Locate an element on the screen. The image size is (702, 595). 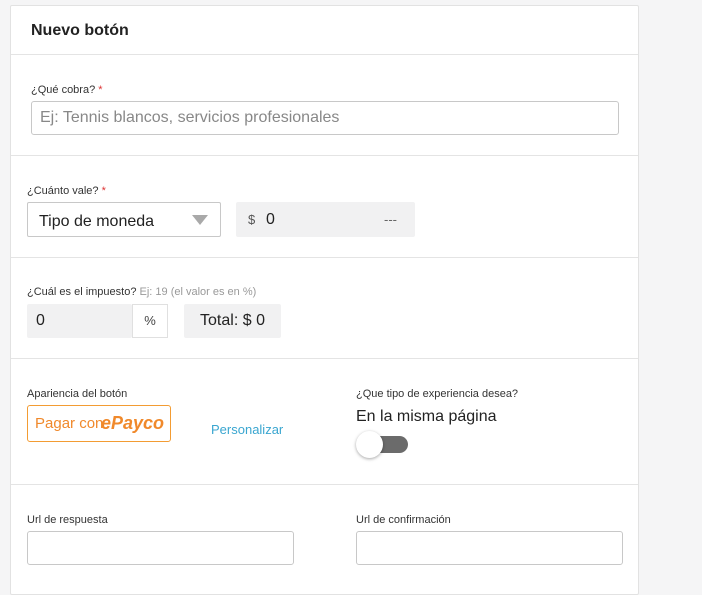
amount-field: $ 0 --- is located at coordinates (325, 219).